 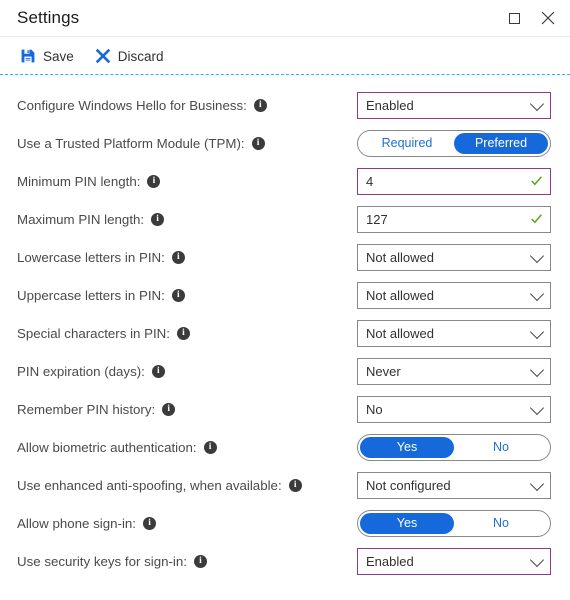 What do you see at coordinates (377, 219) in the screenshot?
I see `text-input-value: 127` at bounding box center [377, 219].